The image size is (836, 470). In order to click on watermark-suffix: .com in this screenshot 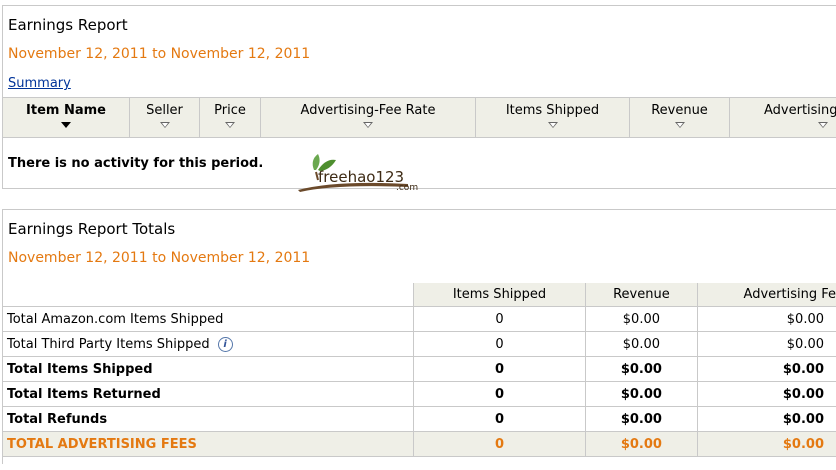, I will do `click(407, 188)`.